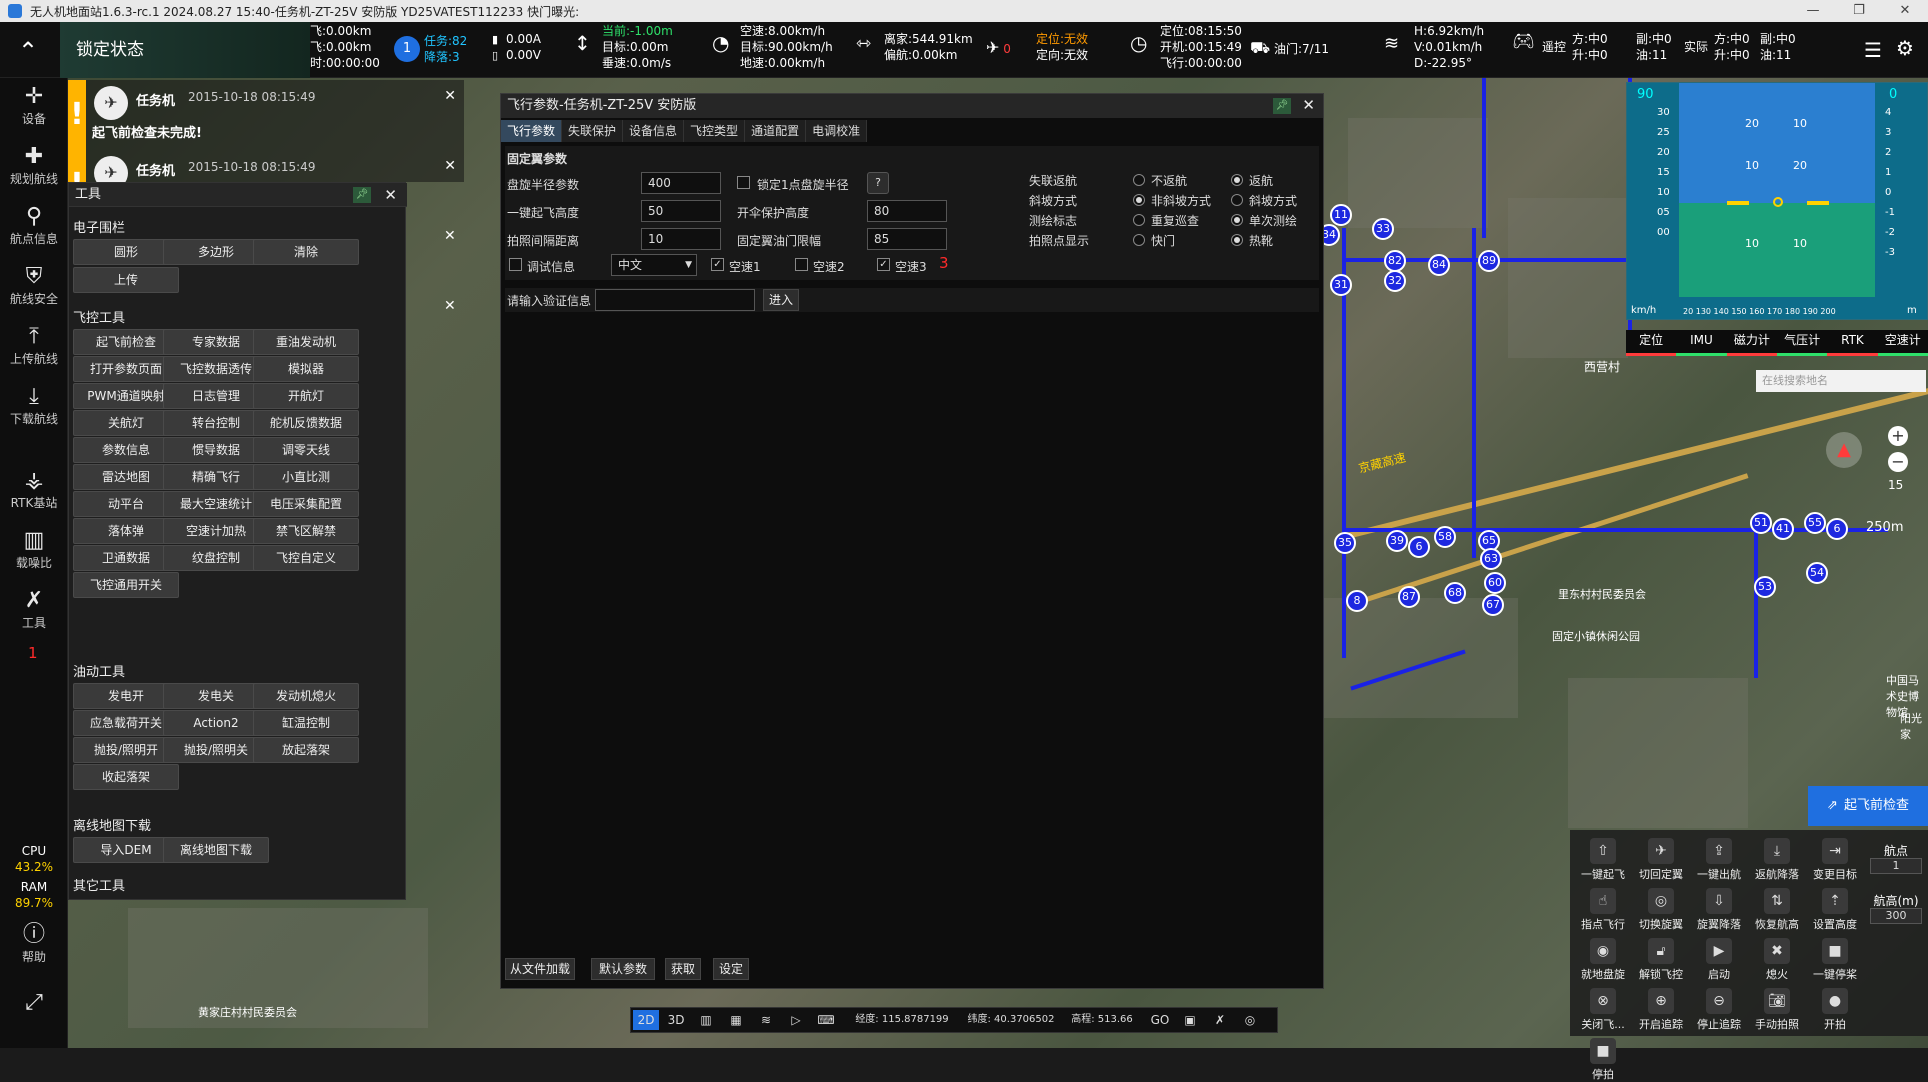  What do you see at coordinates (34, 1003) in the screenshot?
I see `fullscreen-button: ⤢` at bounding box center [34, 1003].